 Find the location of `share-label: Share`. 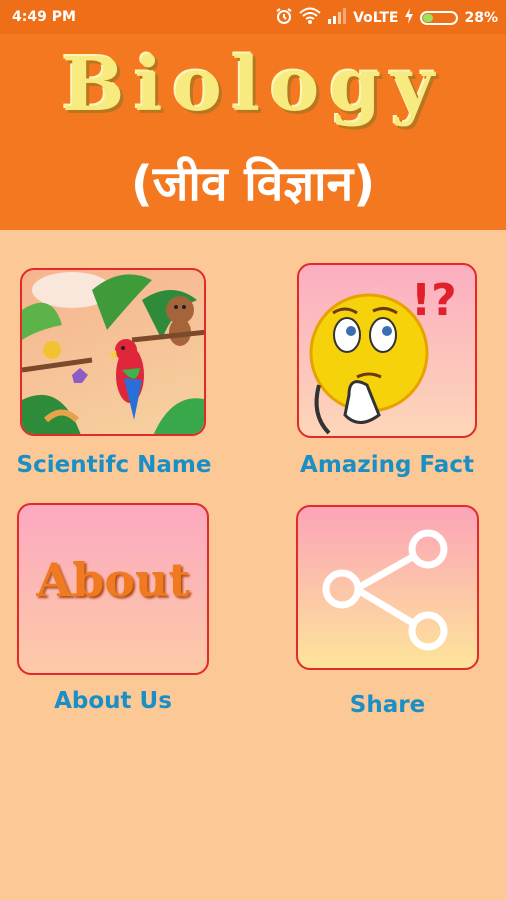

share-label: Share is located at coordinates (387, 705).